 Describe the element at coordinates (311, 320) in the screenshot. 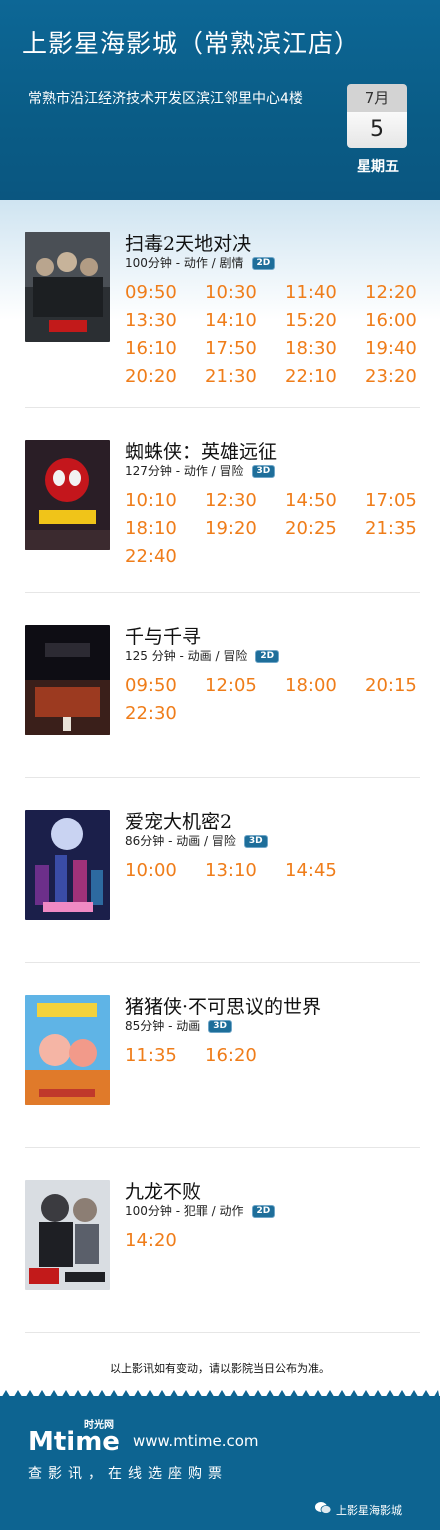

I see `showtime: 15:20` at that location.